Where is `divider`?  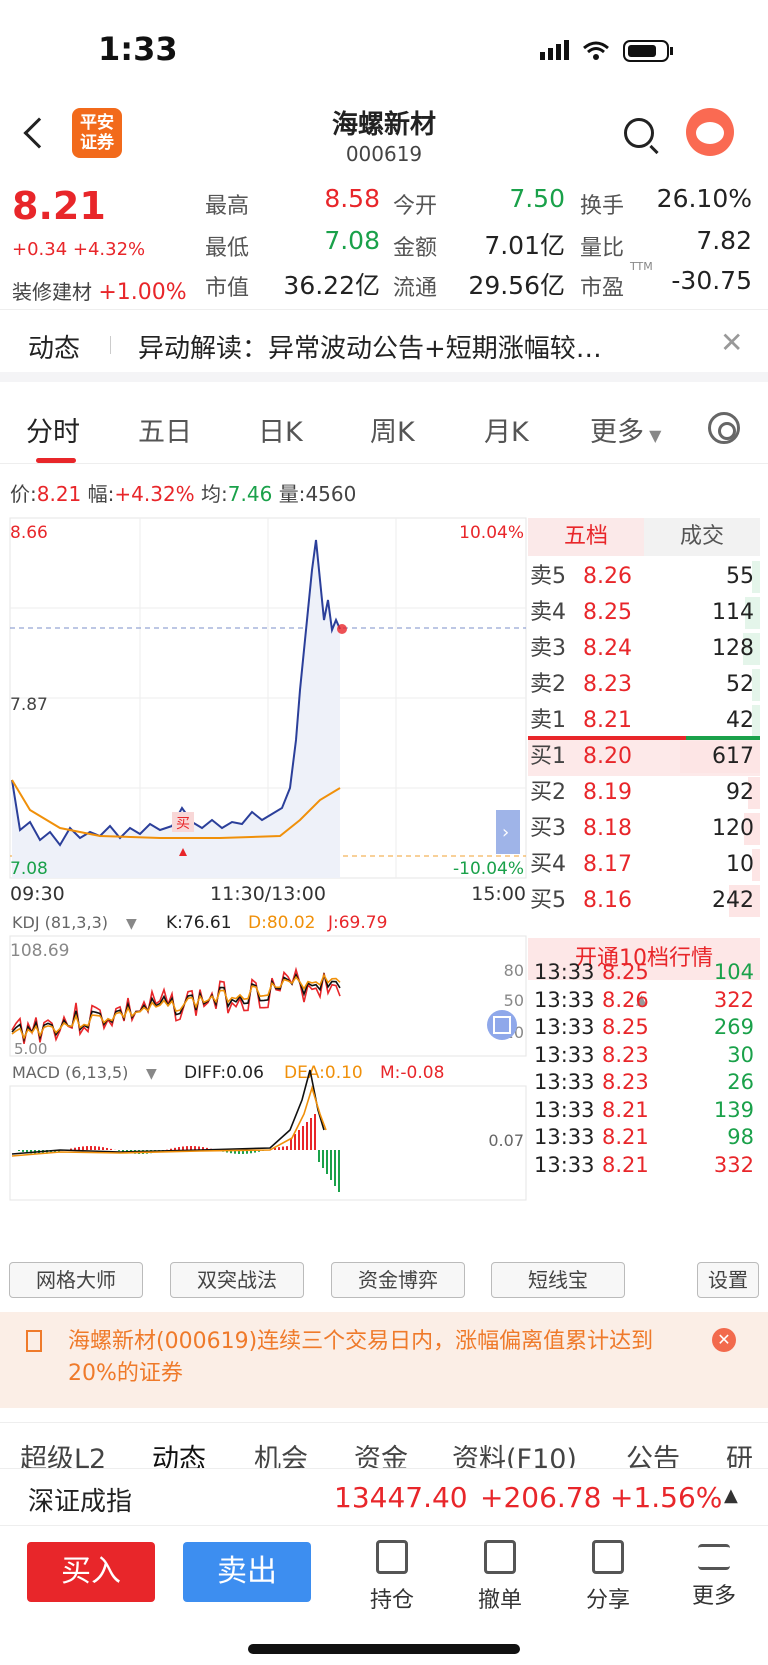
divider is located at coordinates (110, 345).